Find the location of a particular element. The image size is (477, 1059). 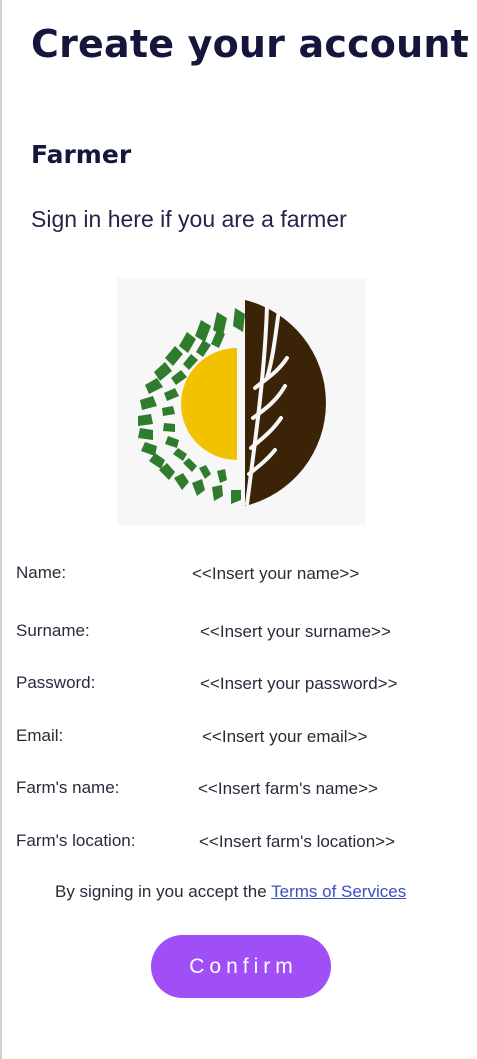

email-label: Email: is located at coordinates (40, 735).